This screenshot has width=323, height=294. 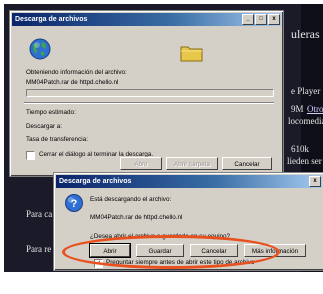 What do you see at coordinates (300, 149) in the screenshot?
I see `background-text: 610k` at bounding box center [300, 149].